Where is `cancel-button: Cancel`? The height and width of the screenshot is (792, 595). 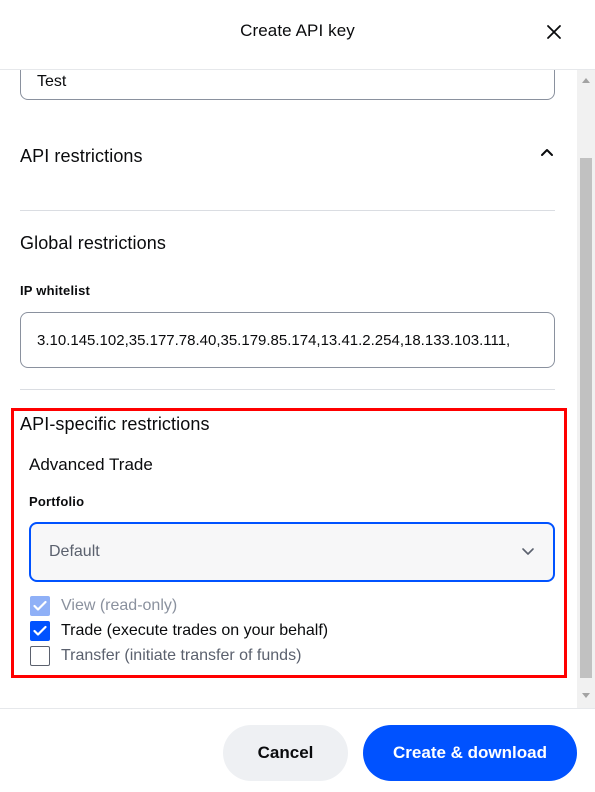 cancel-button: Cancel is located at coordinates (285, 753).